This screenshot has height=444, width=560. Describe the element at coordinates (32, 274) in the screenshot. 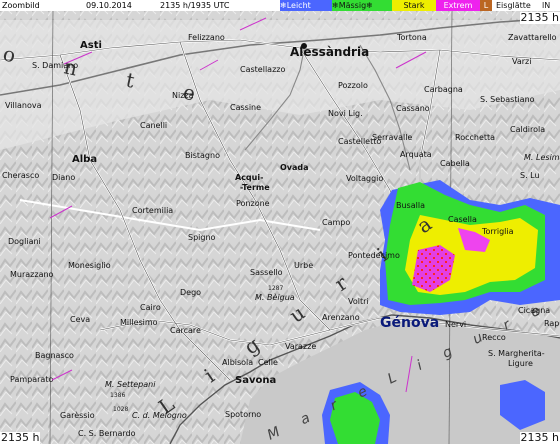

I see `town-label: Murazzano` at that location.